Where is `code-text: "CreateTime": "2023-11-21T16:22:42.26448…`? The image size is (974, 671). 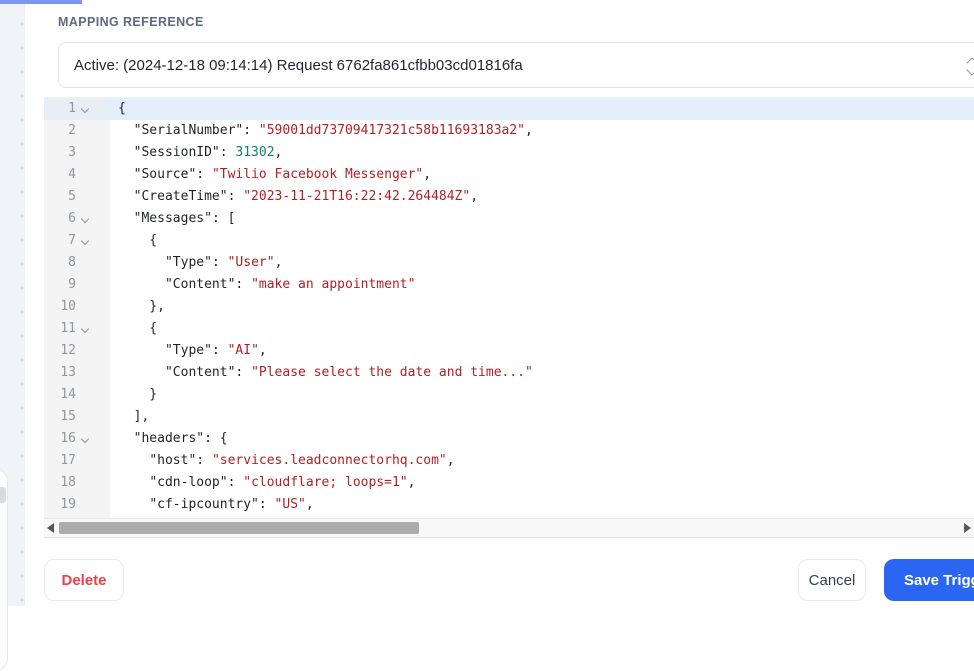
code-text: "CreateTime": "2023-11-21T16:22:42.26448… is located at coordinates (306, 196).